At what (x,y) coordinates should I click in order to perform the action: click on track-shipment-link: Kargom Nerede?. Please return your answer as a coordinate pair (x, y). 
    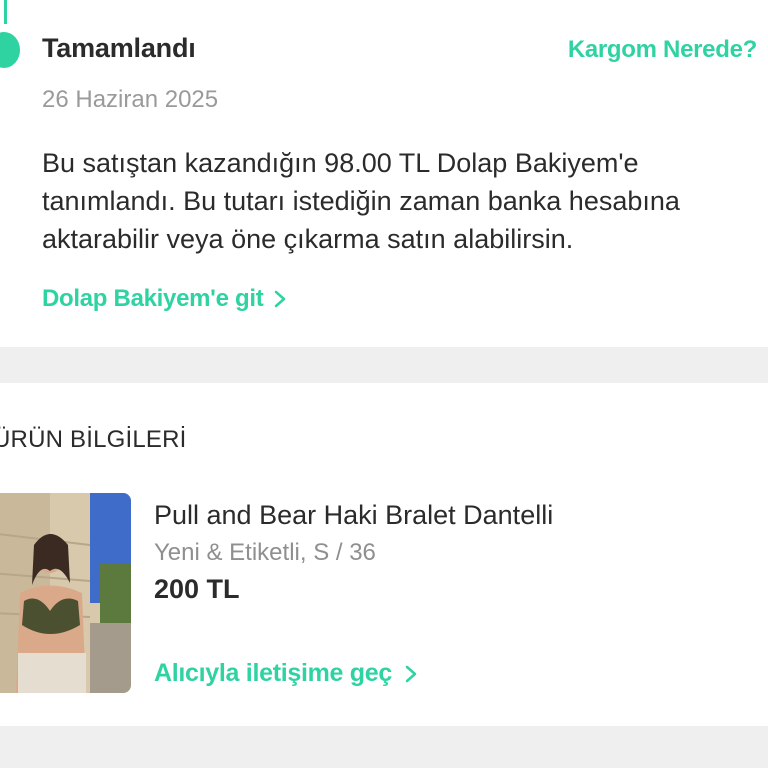
    Looking at the image, I should click on (662, 50).